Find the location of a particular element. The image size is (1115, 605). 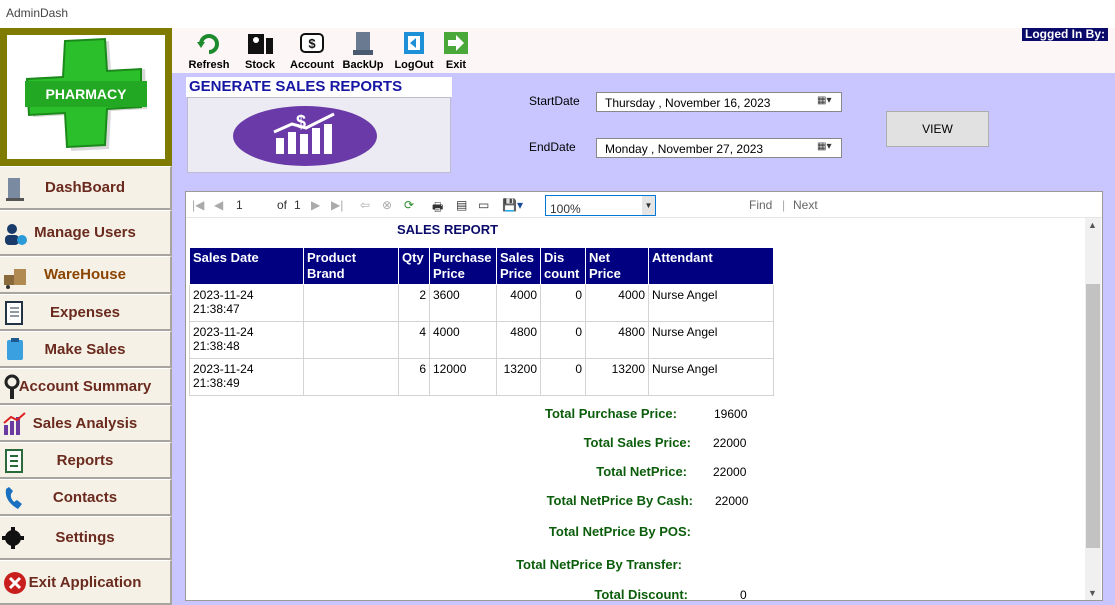

start-date-picker: Thursday , November 16, 2023 ▦▾ is located at coordinates (719, 102).